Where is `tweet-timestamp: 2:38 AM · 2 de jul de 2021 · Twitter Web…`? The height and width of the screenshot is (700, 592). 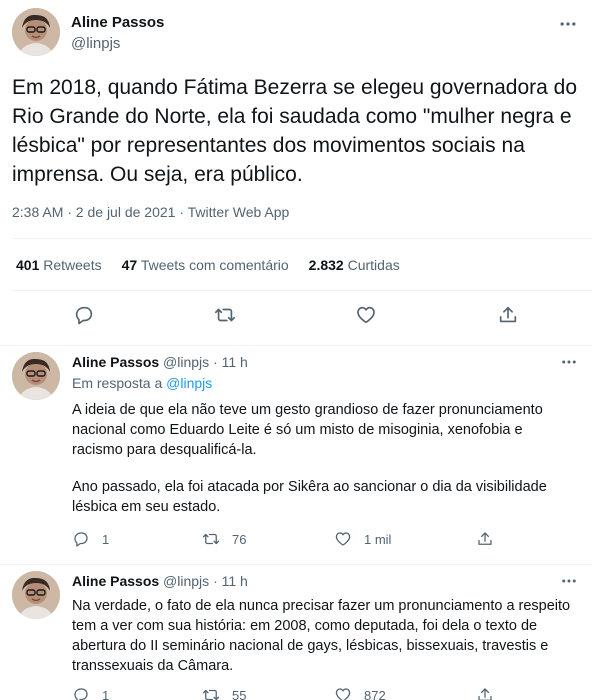 tweet-timestamp: 2:38 AM · 2 de jul de 2021 · Twitter Web… is located at coordinates (150, 212).